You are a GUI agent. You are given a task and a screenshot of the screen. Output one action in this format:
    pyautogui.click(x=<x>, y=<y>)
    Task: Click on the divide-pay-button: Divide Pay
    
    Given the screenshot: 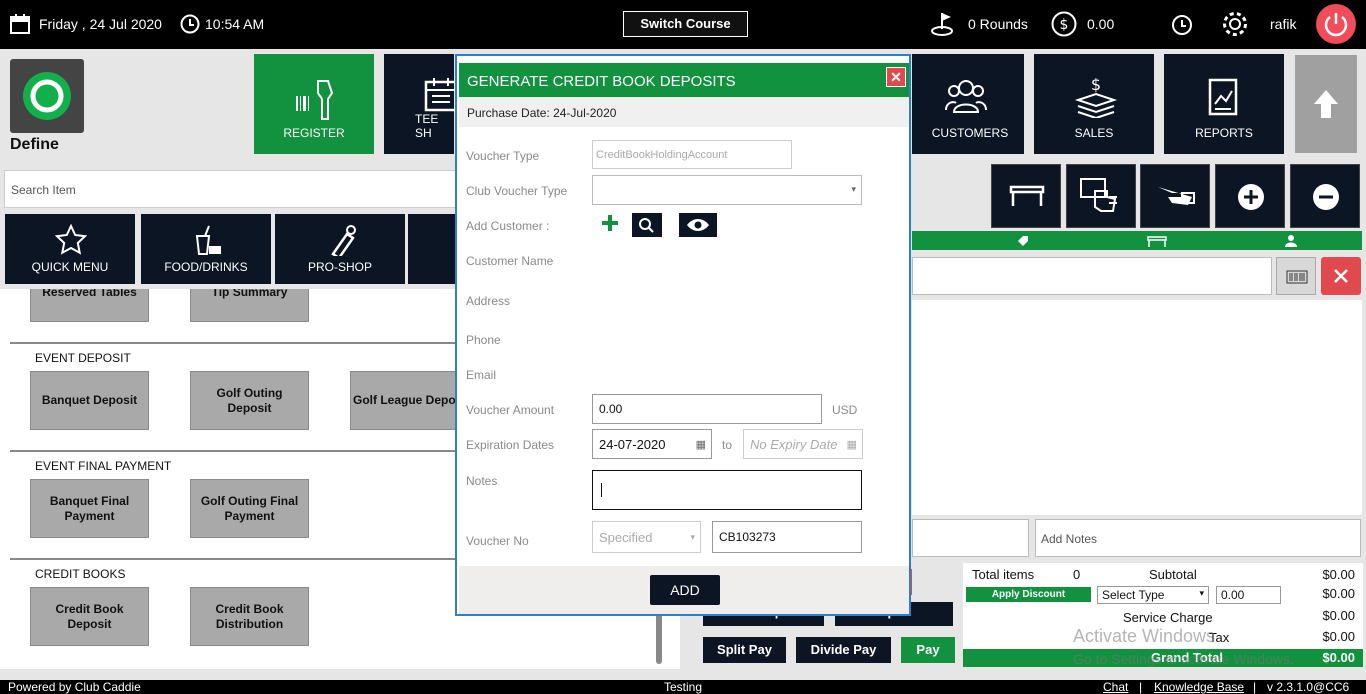 What is the action you would take?
    pyautogui.click(x=843, y=650)
    